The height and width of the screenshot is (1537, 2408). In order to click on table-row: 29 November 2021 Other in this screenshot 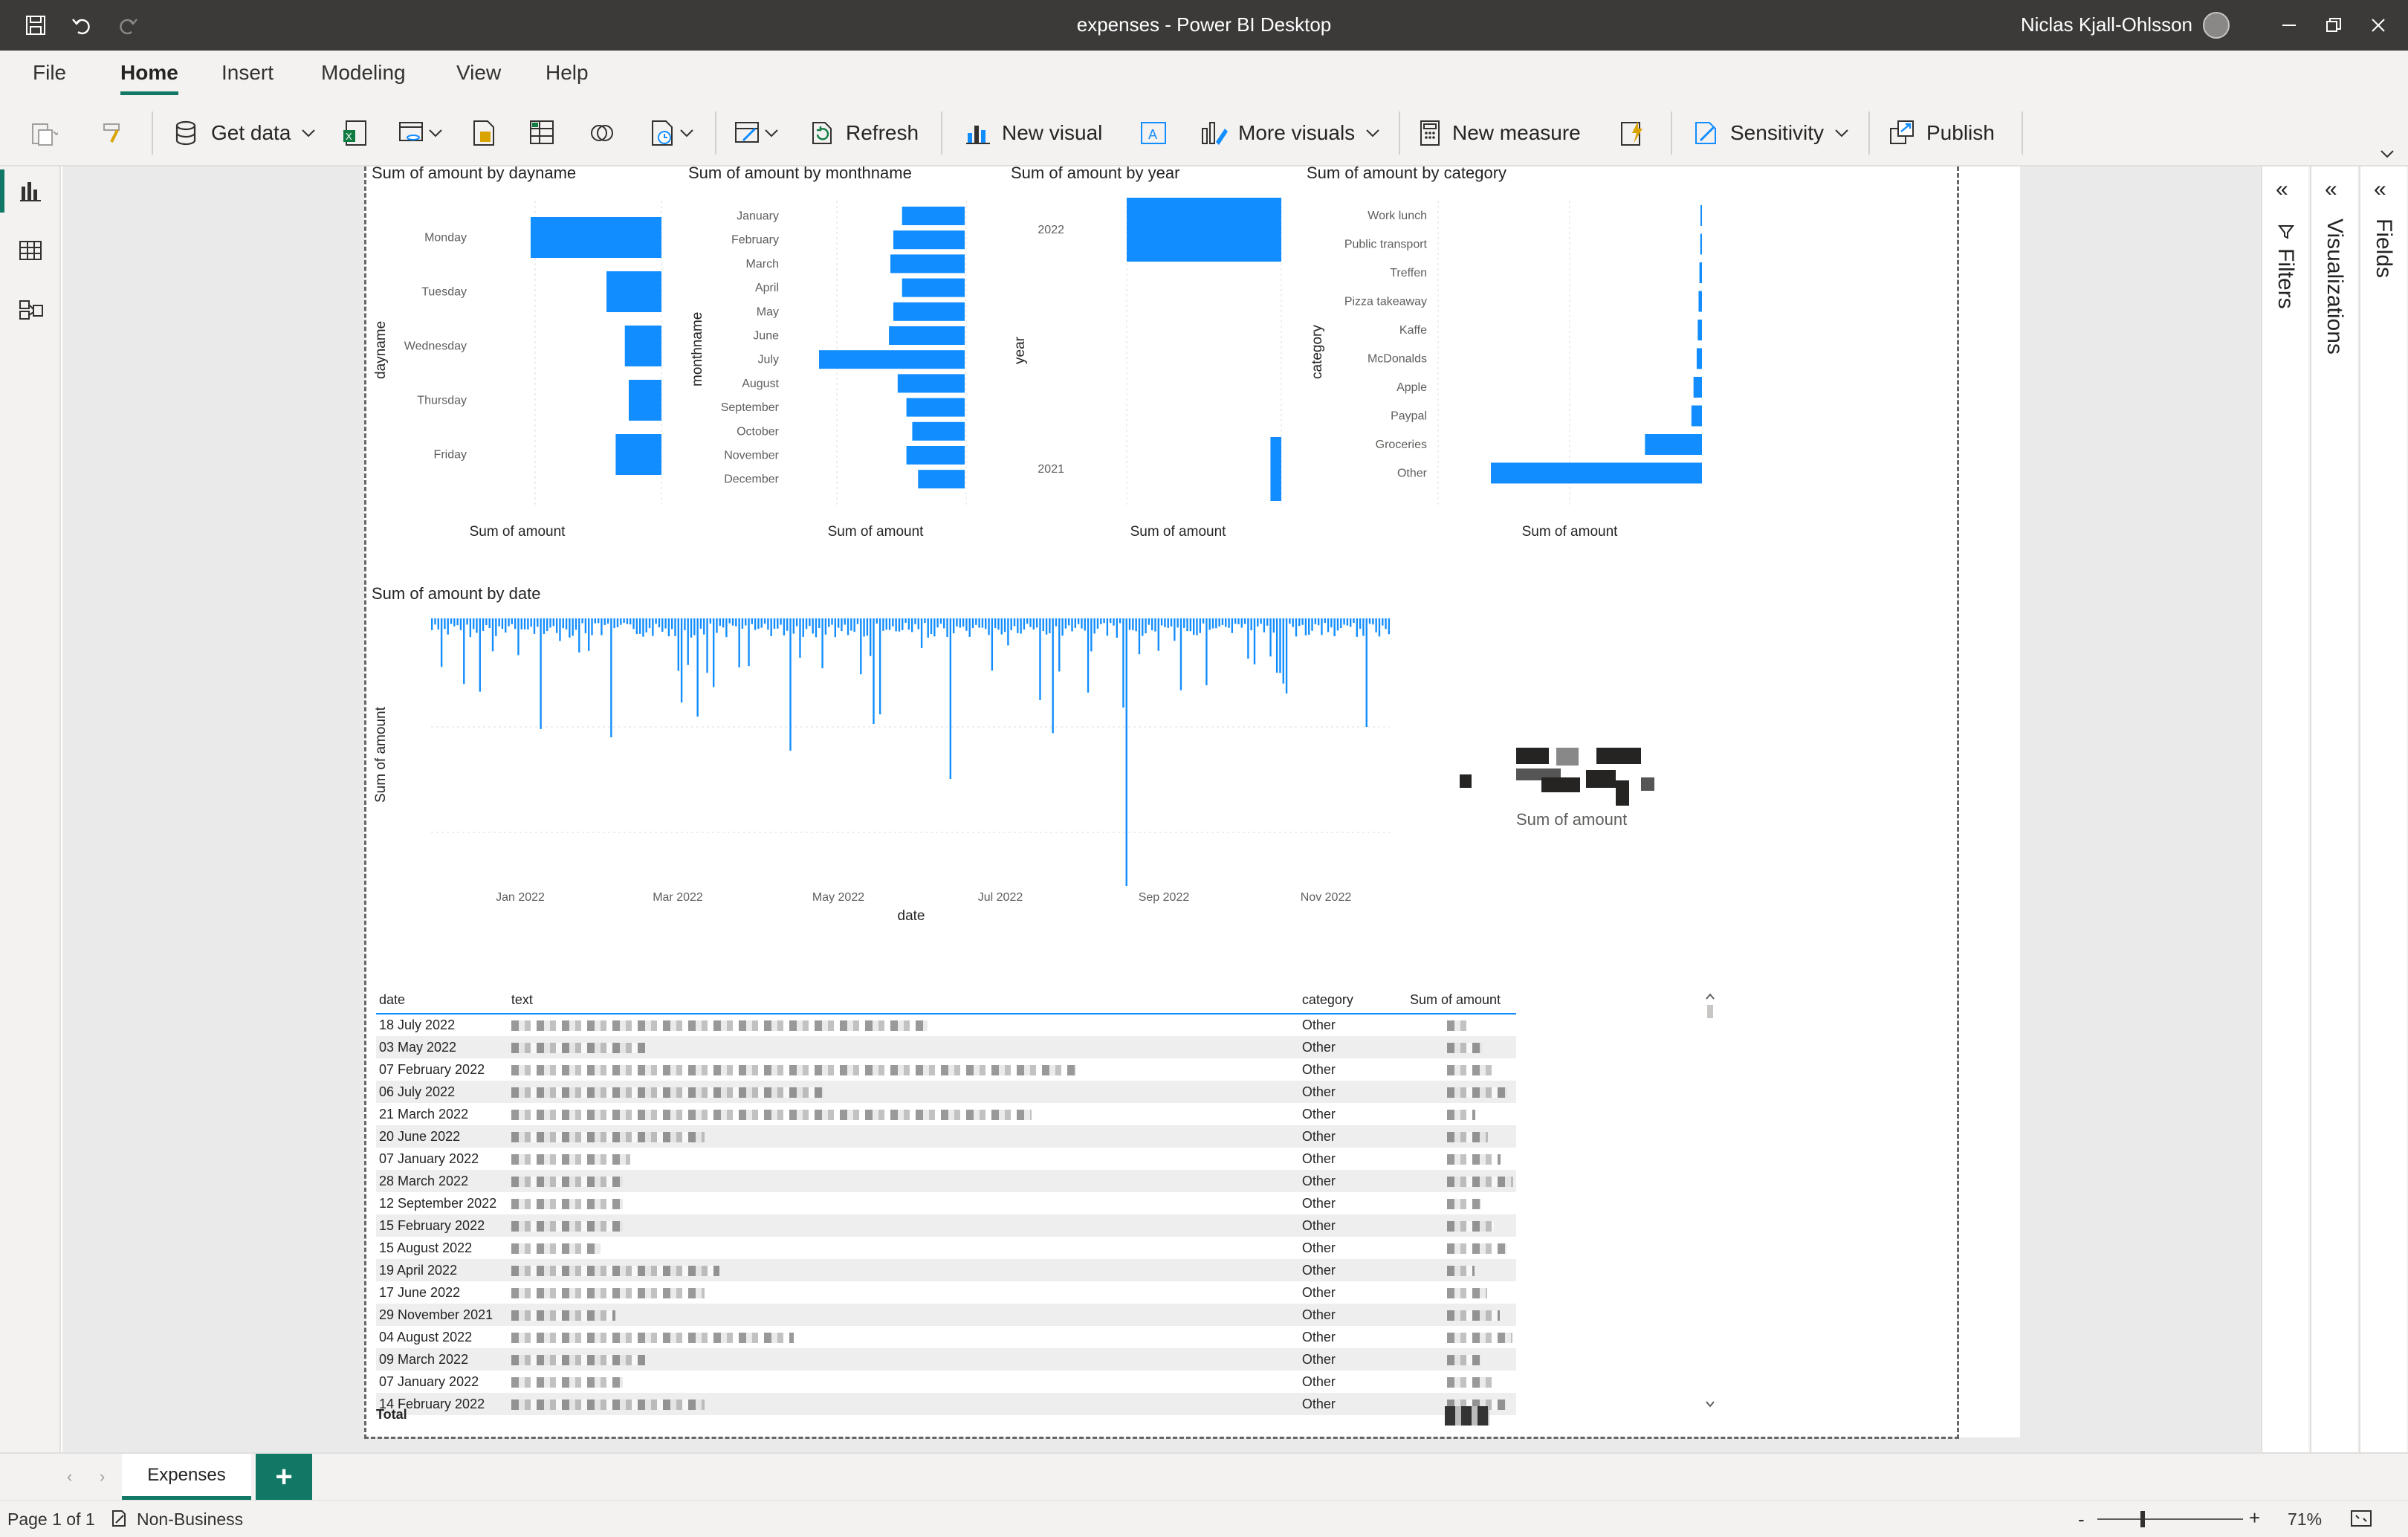, I will do `click(946, 1315)`.